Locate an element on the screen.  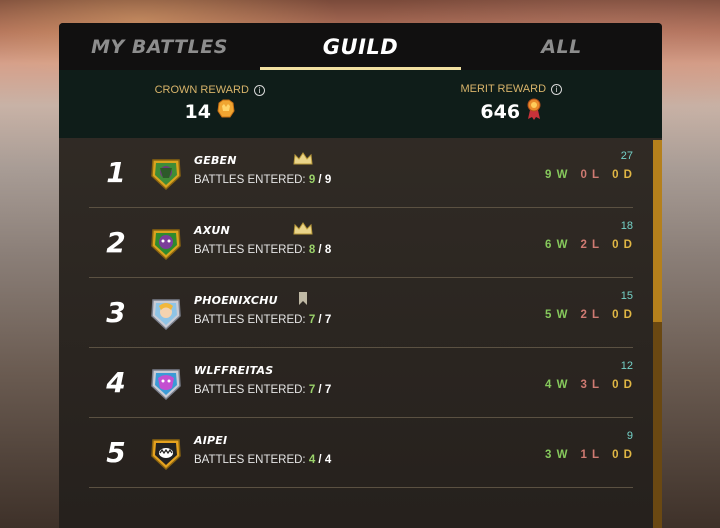
player-score: 18 is located at coordinates (626, 226).